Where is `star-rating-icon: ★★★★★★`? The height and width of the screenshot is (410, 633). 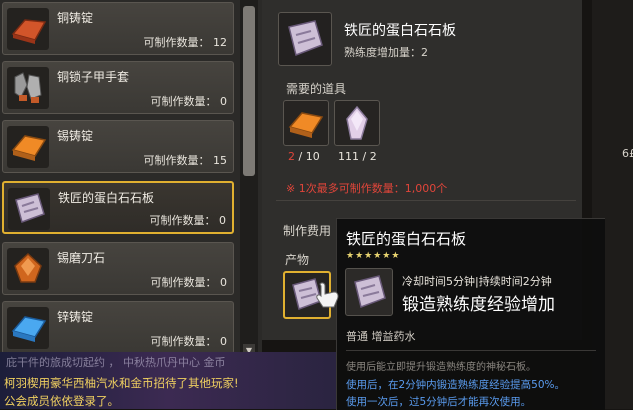 star-rating-icon: ★★★★★★ is located at coordinates (373, 256).